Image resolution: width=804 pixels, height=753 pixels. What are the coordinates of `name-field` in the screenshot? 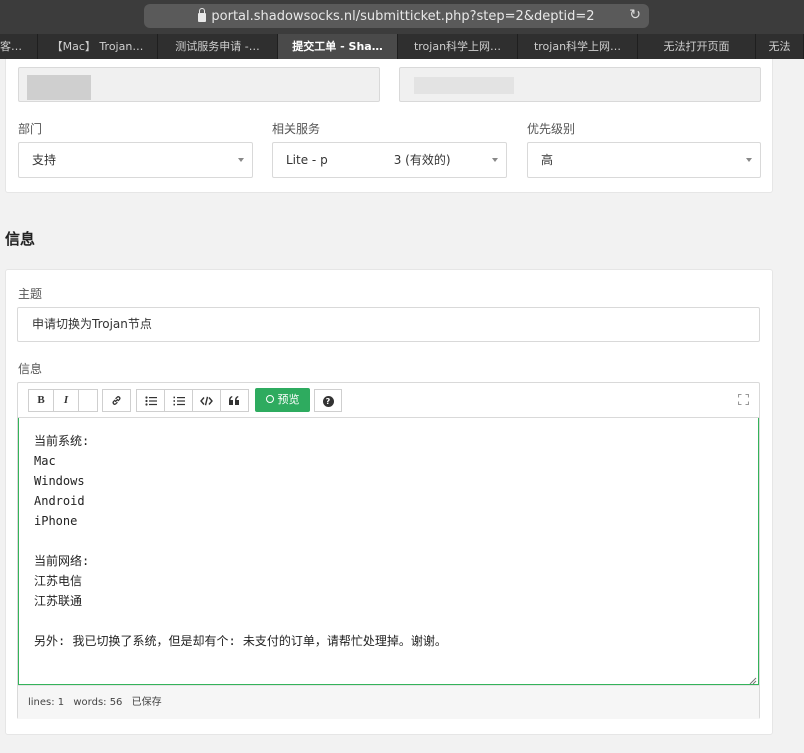 It's located at (199, 84).